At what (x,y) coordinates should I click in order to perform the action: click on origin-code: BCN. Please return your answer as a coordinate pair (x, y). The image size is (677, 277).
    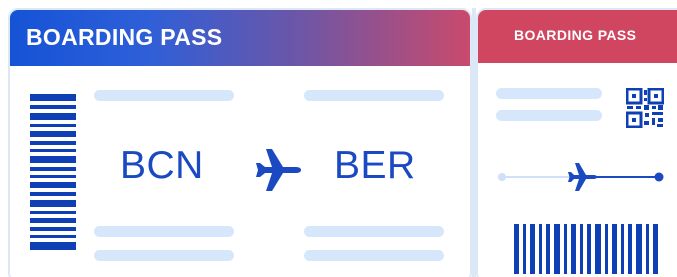
    Looking at the image, I should click on (162, 165).